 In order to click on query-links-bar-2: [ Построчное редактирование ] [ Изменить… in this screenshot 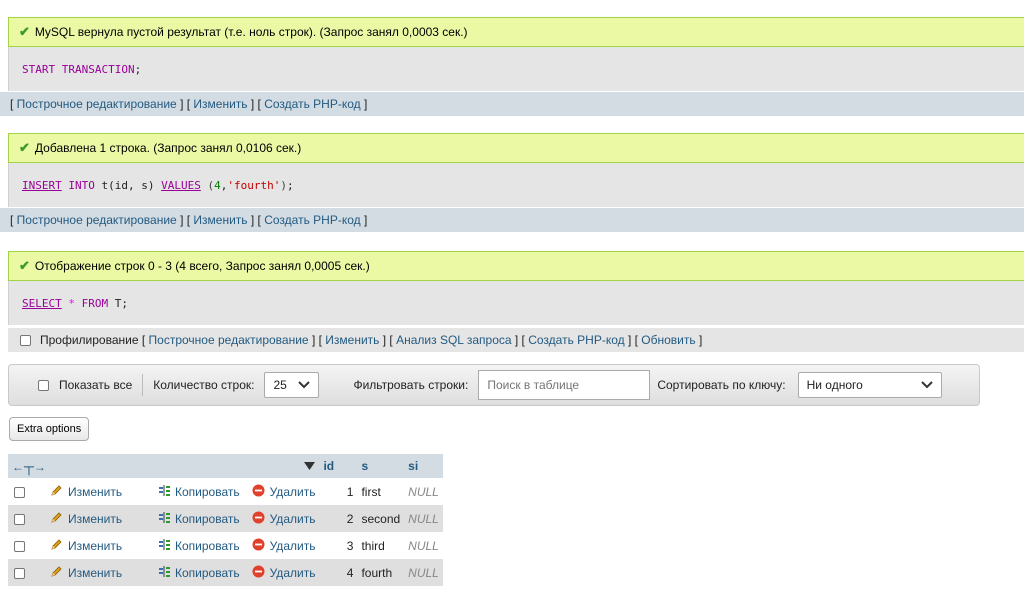, I will do `click(512, 220)`.